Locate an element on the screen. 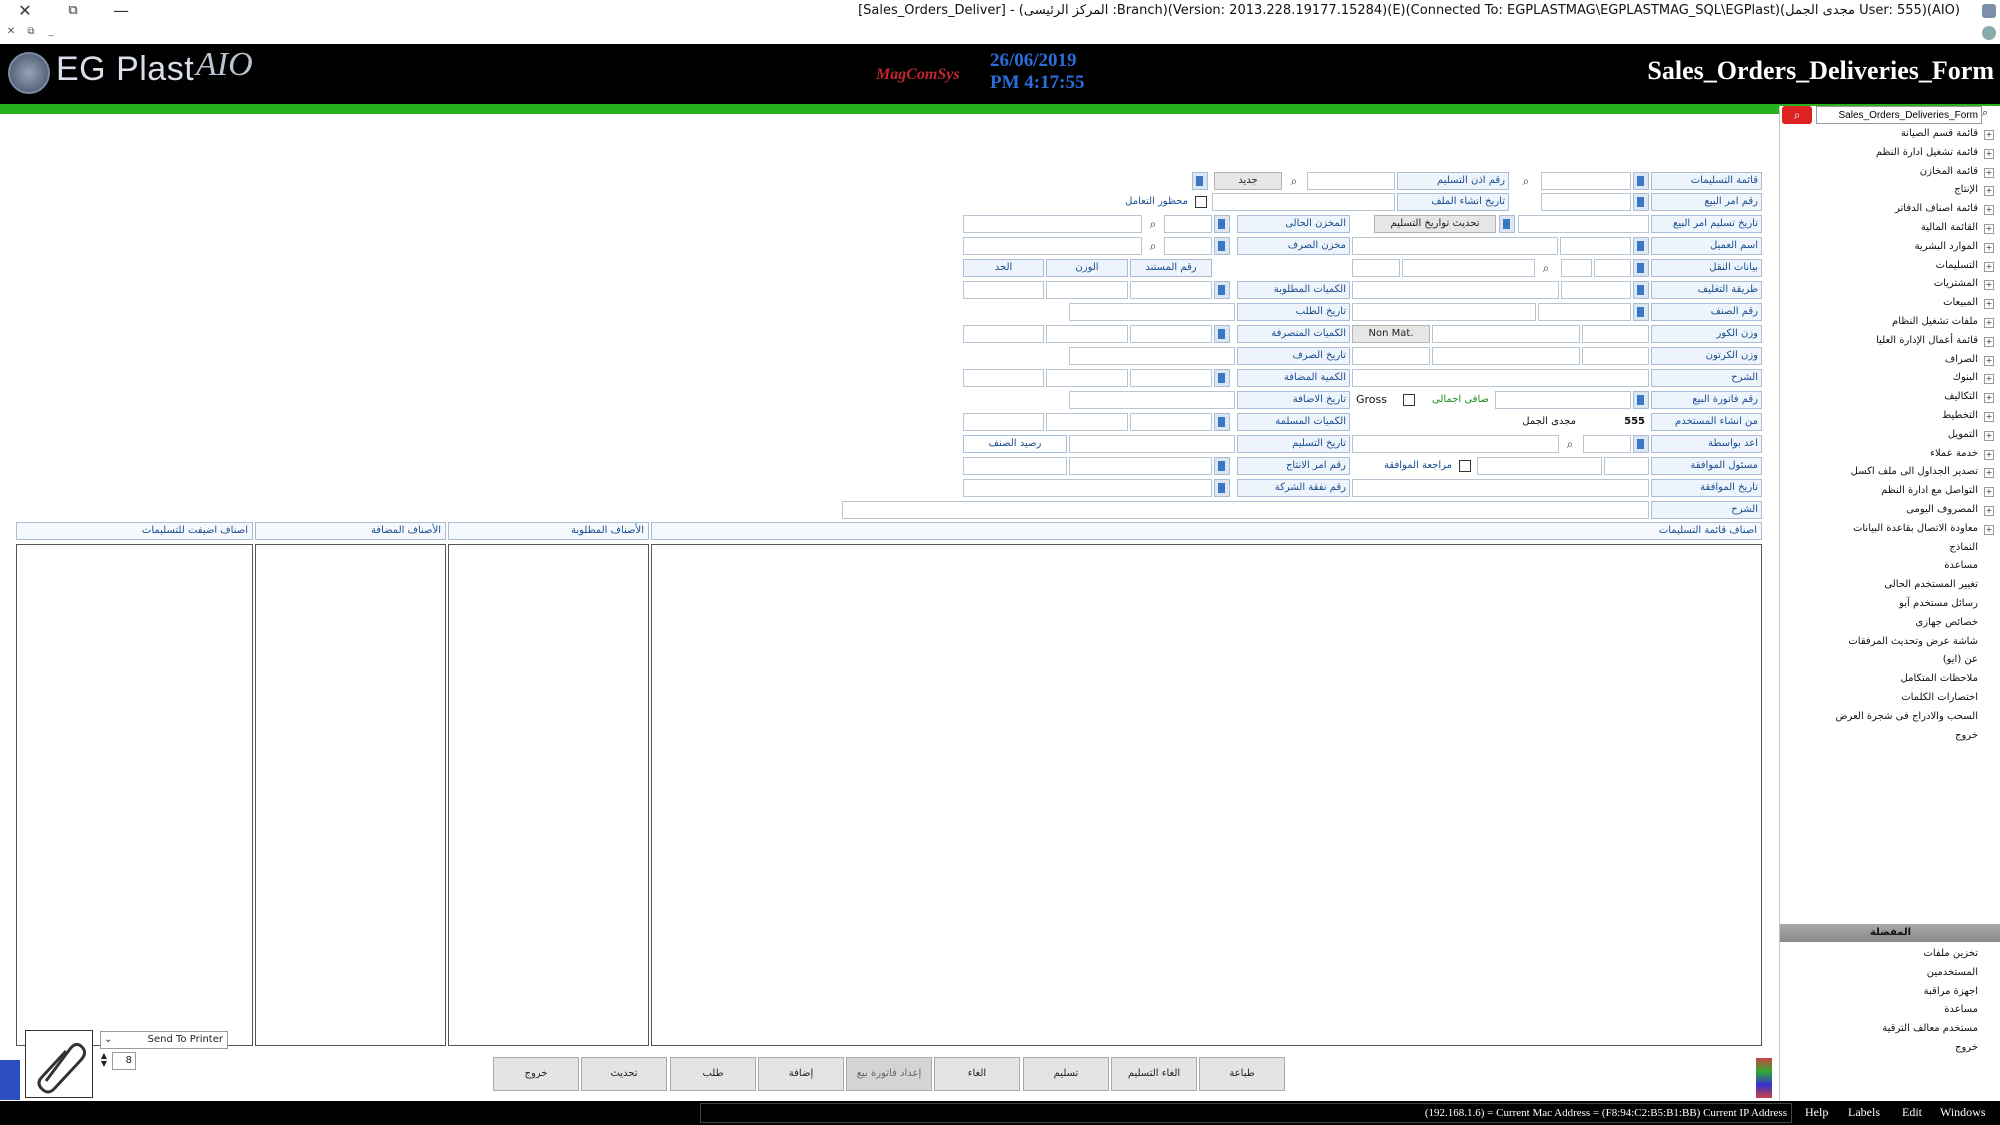 The height and width of the screenshot is (1125, 2000). company-cost-no-field is located at coordinates (1087, 488).